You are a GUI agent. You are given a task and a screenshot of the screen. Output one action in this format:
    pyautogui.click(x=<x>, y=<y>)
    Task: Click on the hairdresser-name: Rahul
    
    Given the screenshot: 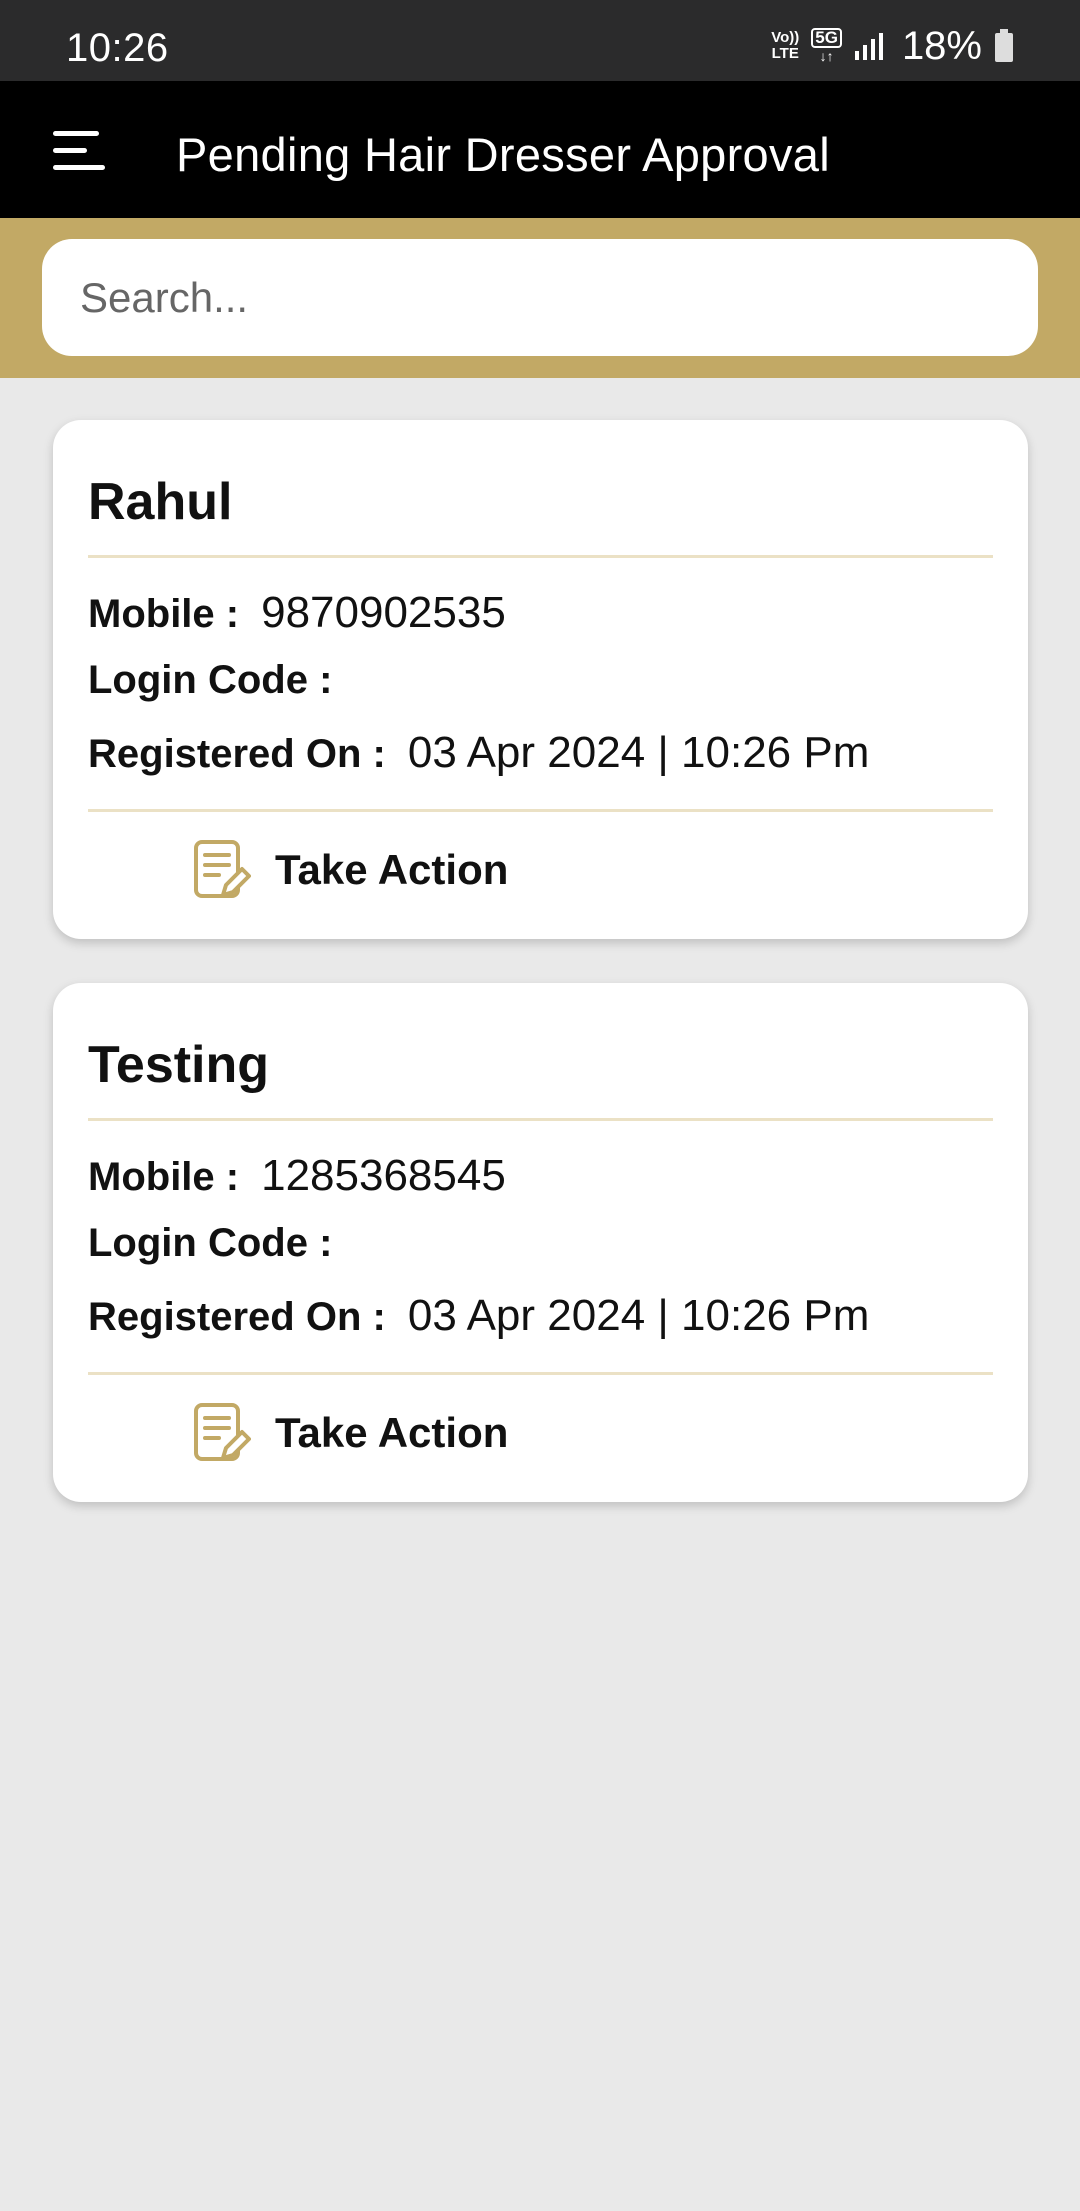 What is the action you would take?
    pyautogui.click(x=160, y=502)
    